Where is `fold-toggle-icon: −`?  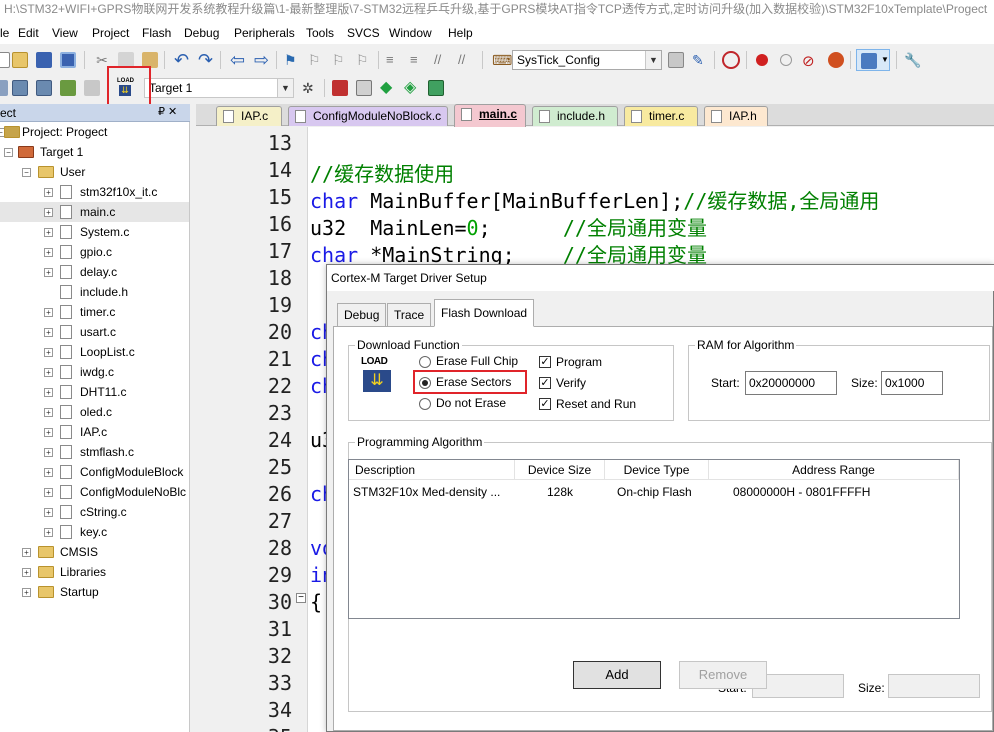
fold-toggle-icon: − is located at coordinates (301, 598).